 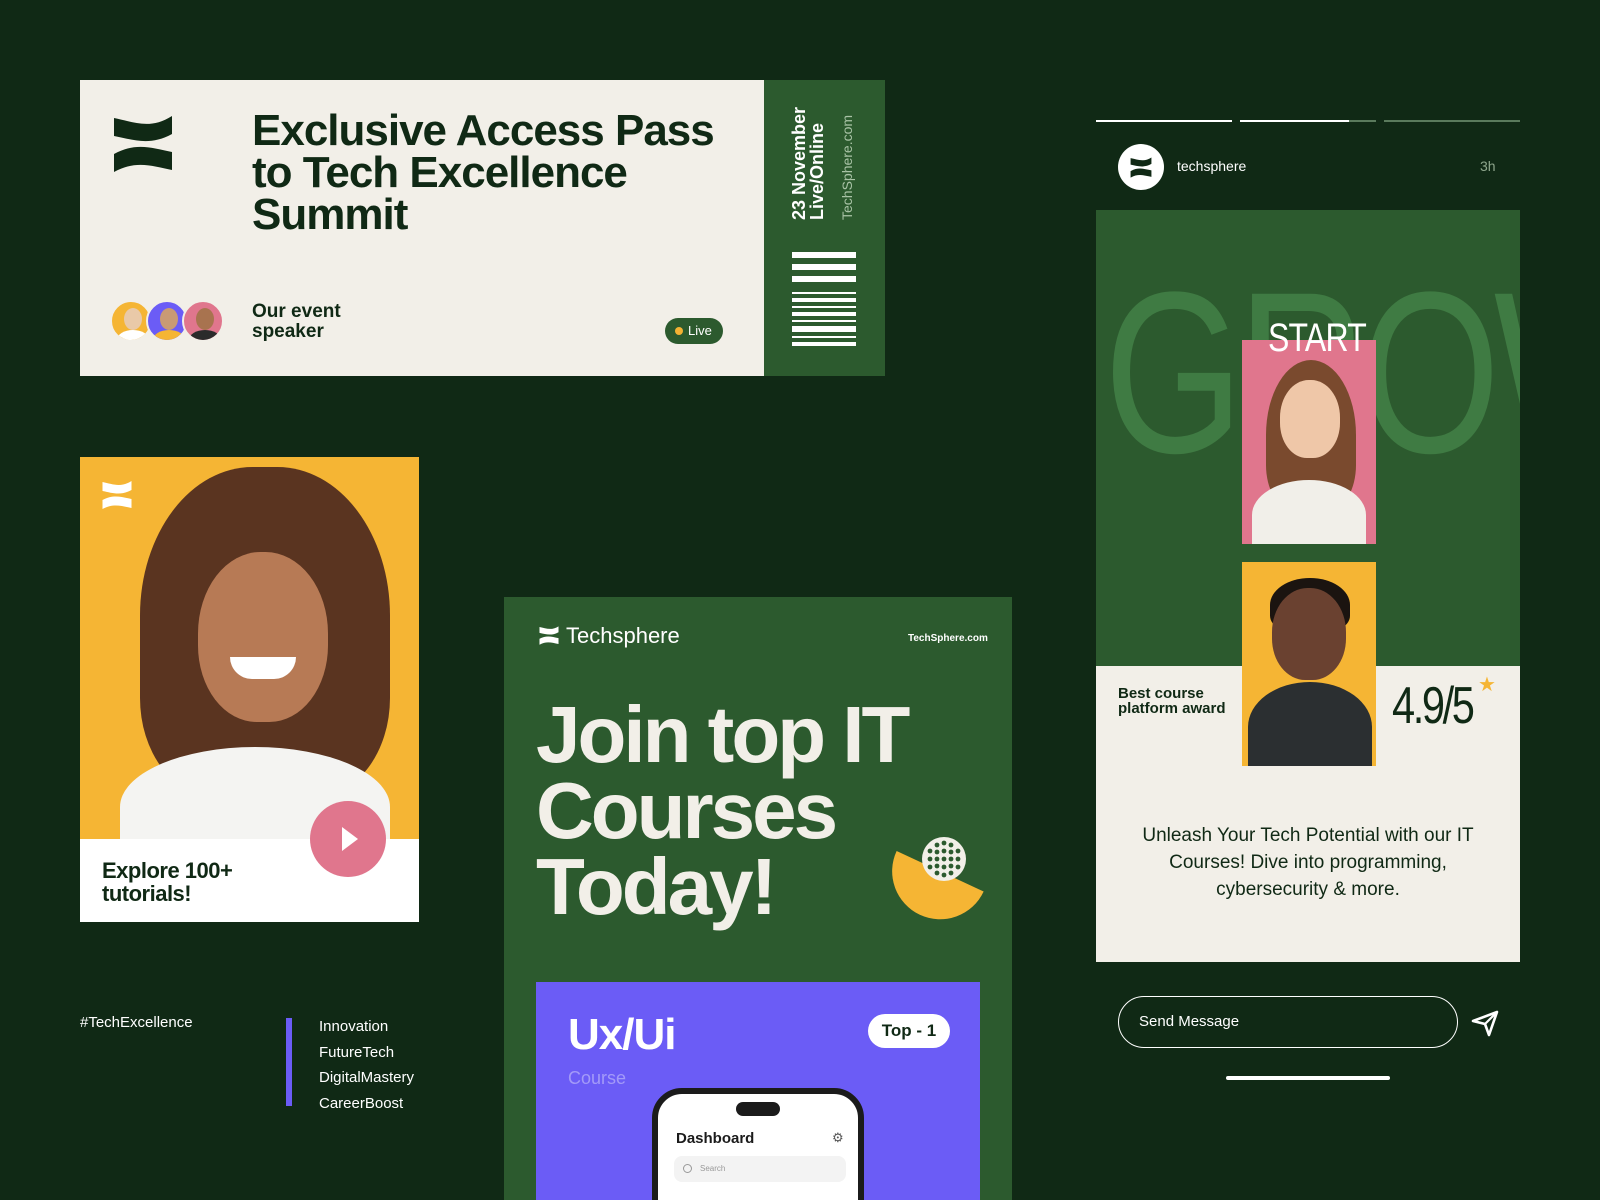 What do you see at coordinates (715, 1138) in the screenshot?
I see `phone-dashboard-title: Dashboard` at bounding box center [715, 1138].